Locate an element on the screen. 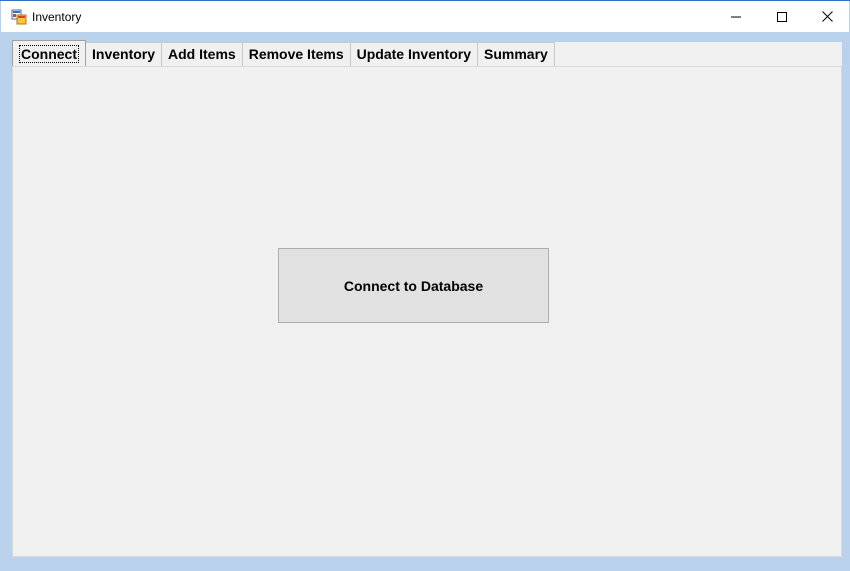 This screenshot has width=850, height=571. minimize-icon is located at coordinates (736, 16).